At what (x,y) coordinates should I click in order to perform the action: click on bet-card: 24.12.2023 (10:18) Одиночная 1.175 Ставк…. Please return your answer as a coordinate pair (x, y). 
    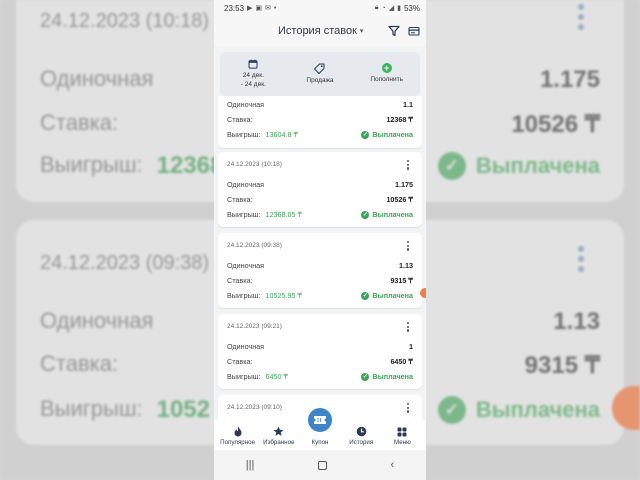
    Looking at the image, I should click on (320, 189).